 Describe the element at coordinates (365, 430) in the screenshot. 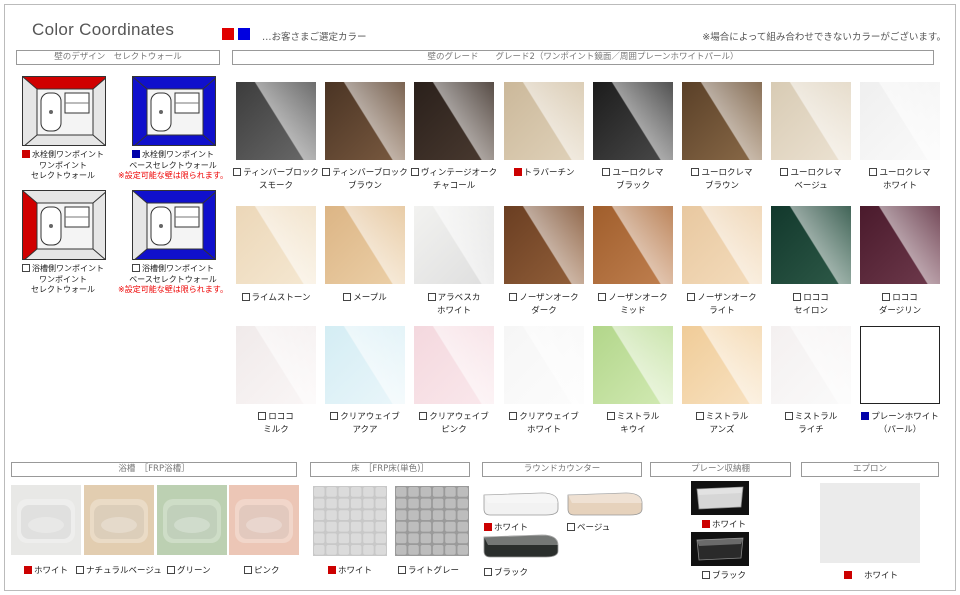

I see `wall-grade-subname: アクア` at that location.